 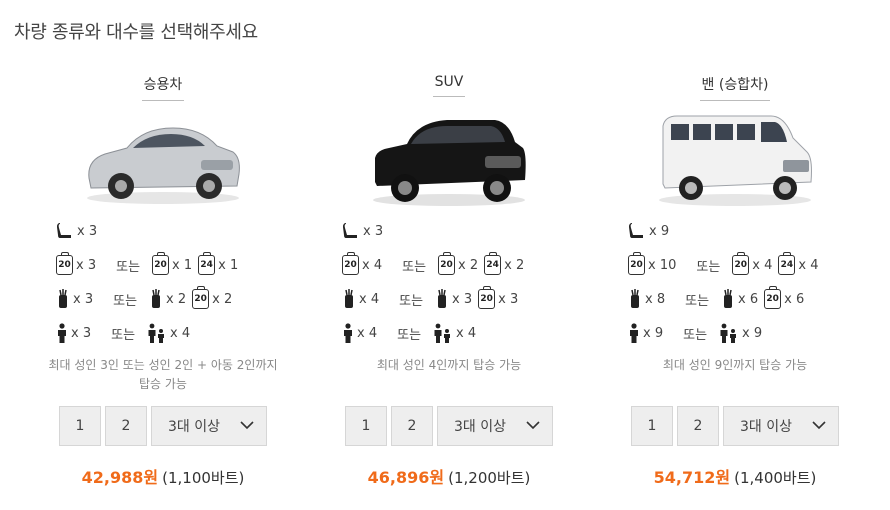 I want to click on price-baht: (1,100바트), so click(x=203, y=478).